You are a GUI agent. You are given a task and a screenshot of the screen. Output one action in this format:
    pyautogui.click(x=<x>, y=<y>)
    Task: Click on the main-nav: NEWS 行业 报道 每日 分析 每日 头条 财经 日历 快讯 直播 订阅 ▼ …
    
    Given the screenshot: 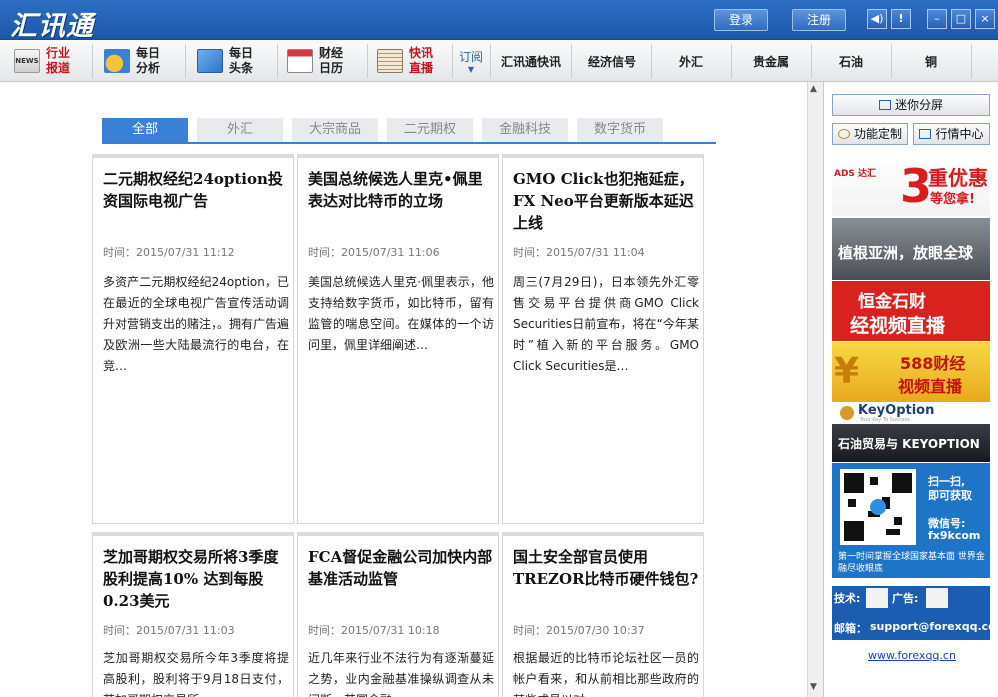 What is the action you would take?
    pyautogui.click(x=499, y=61)
    